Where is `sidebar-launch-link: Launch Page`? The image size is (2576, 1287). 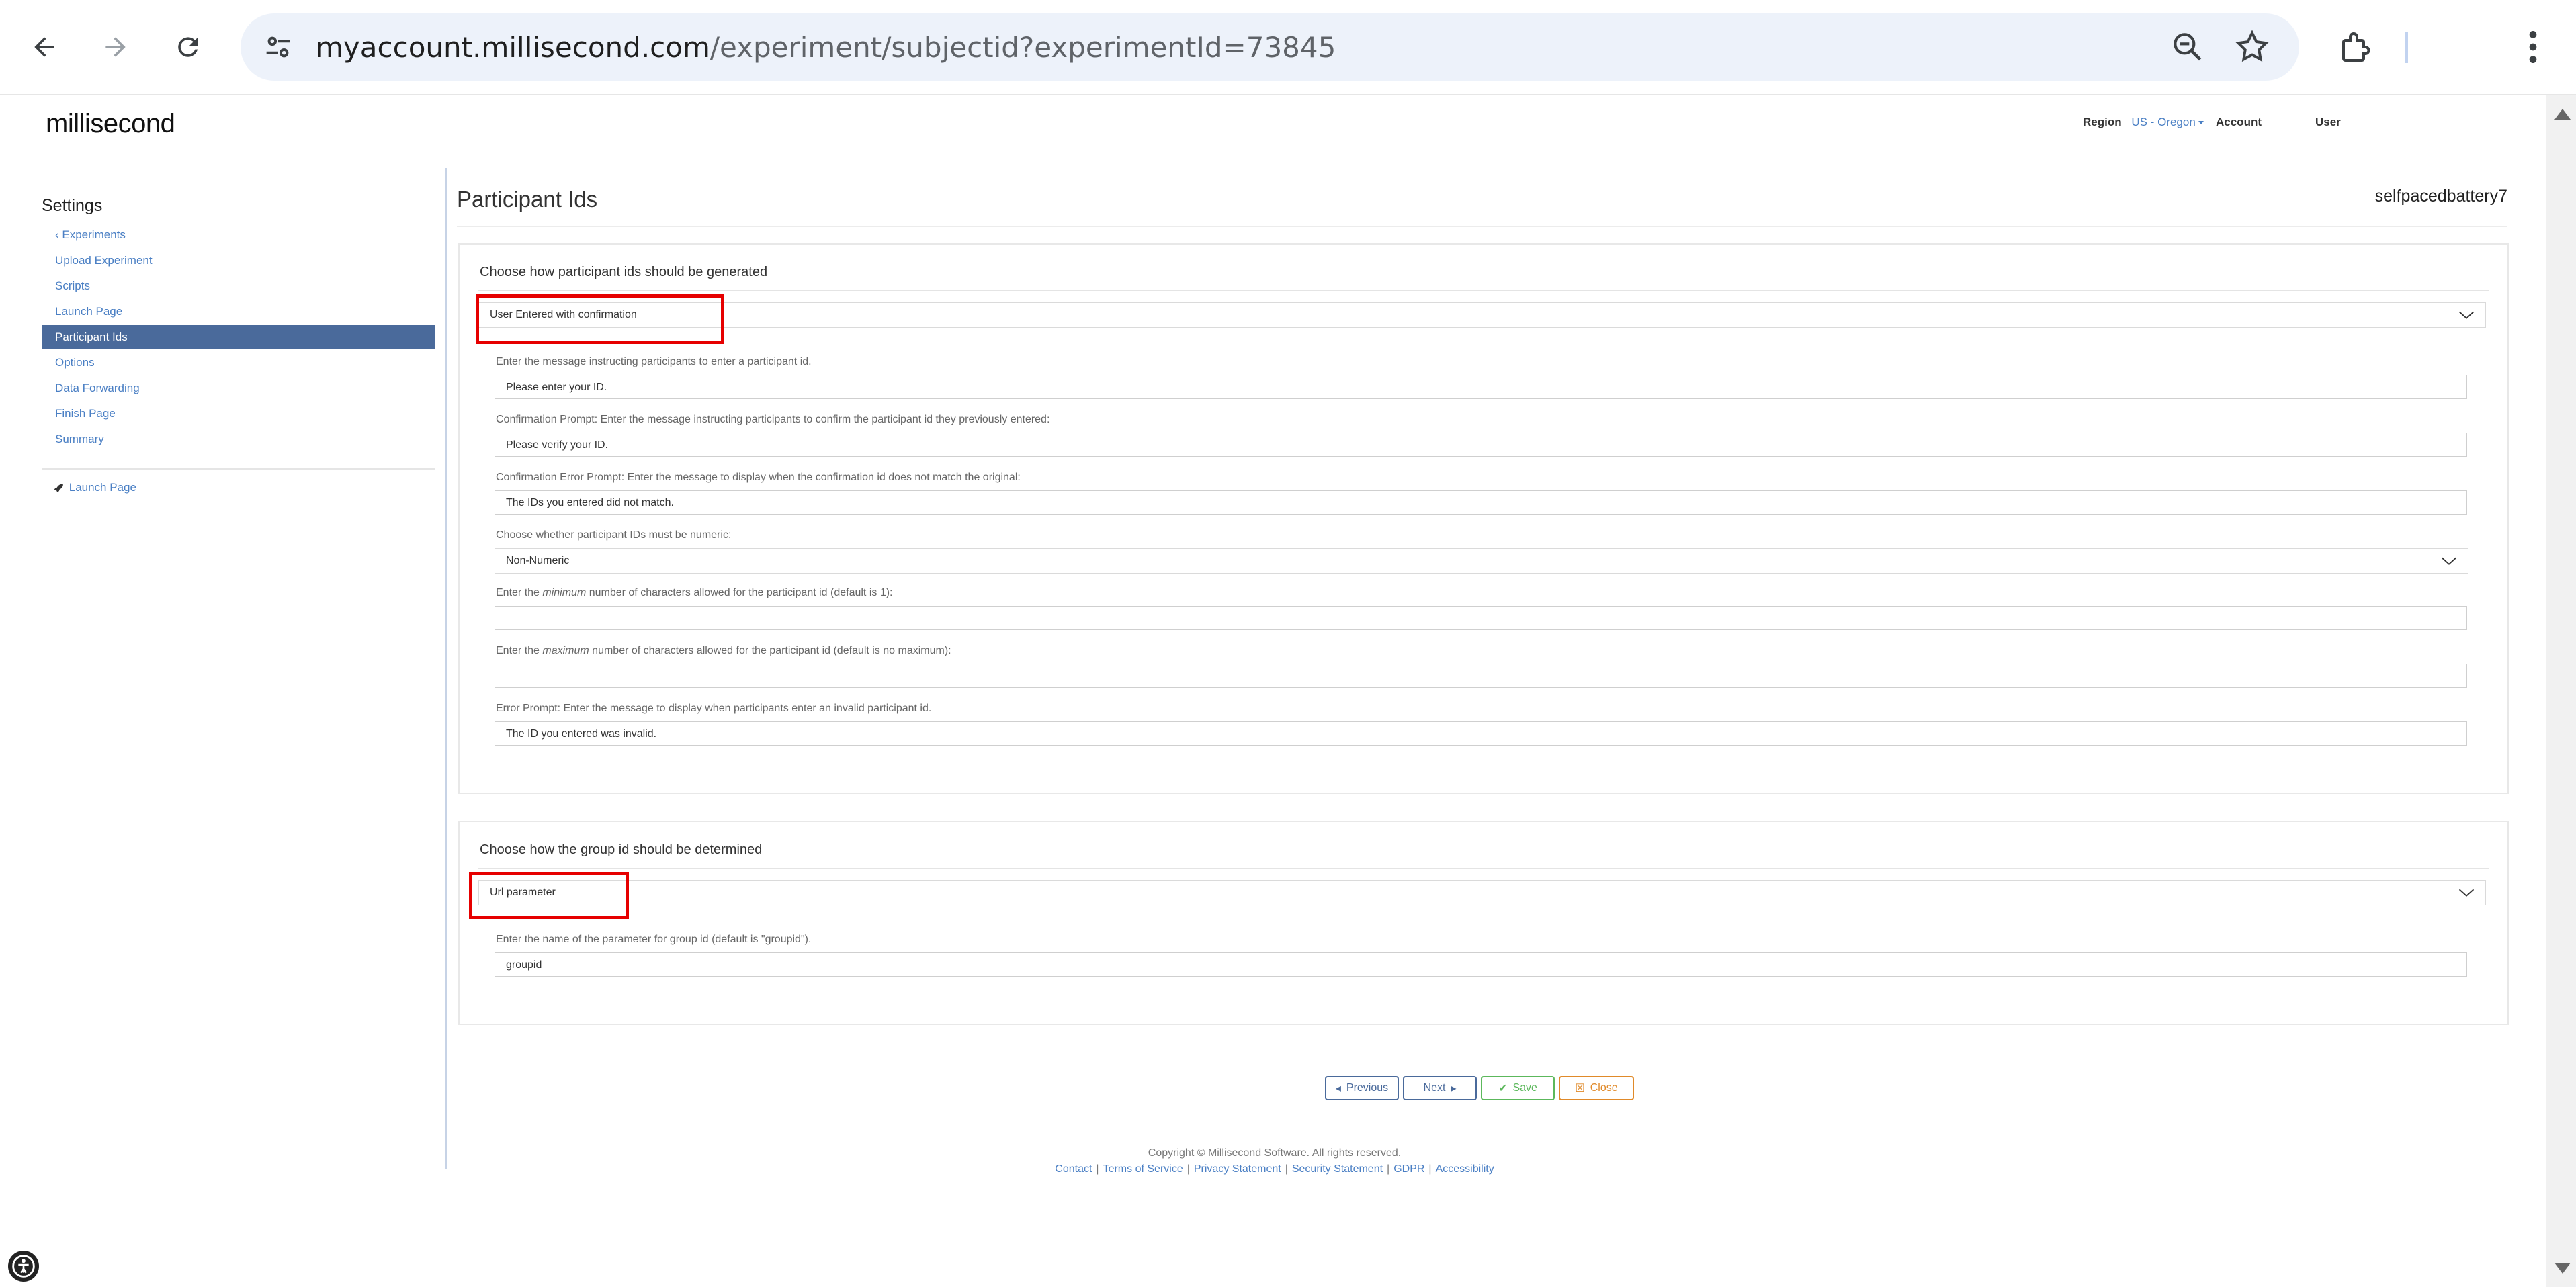
sidebar-launch-link: Launch Page is located at coordinates (238, 488).